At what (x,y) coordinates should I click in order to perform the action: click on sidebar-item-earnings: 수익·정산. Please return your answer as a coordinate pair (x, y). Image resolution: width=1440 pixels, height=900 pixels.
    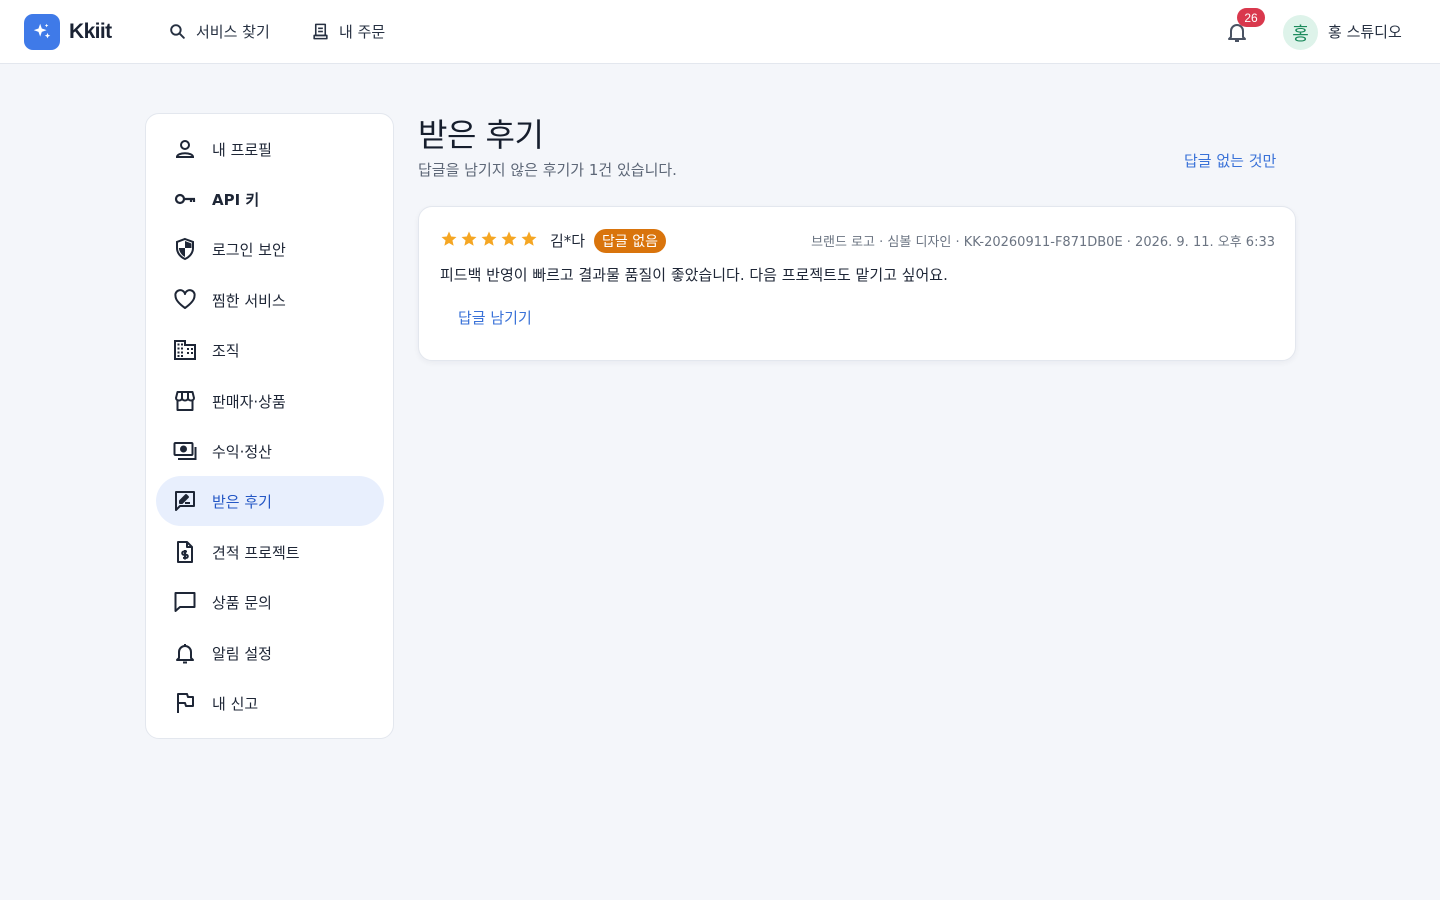
    Looking at the image, I should click on (270, 451).